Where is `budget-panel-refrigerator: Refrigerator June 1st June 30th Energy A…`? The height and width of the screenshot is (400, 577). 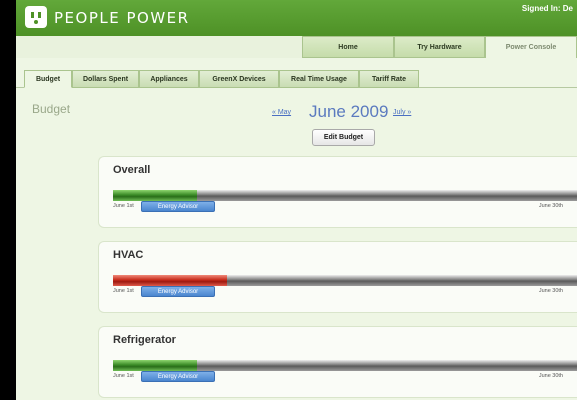 budget-panel-refrigerator: Refrigerator June 1st June 30th Energy A… is located at coordinates (337, 362).